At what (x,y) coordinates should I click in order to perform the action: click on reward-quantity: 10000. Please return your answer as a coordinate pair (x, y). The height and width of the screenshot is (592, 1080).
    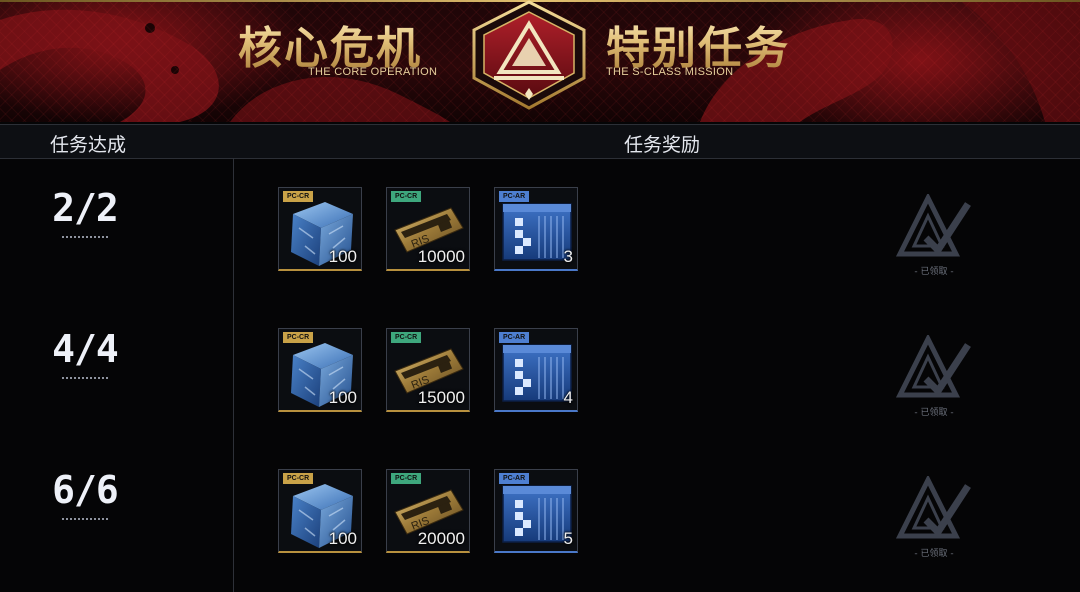
    Looking at the image, I should click on (441, 256).